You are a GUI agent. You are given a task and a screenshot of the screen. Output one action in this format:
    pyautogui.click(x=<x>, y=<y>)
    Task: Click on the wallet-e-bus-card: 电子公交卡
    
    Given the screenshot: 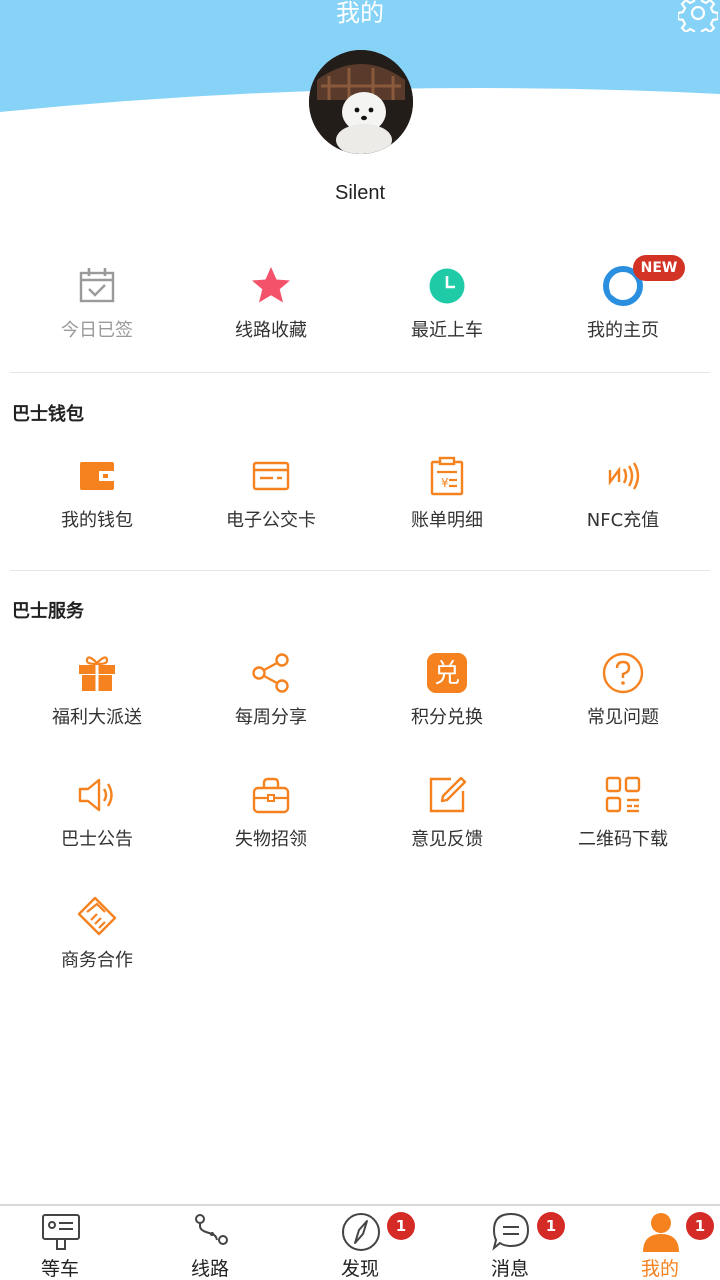 What is the action you would take?
    pyautogui.click(x=271, y=504)
    